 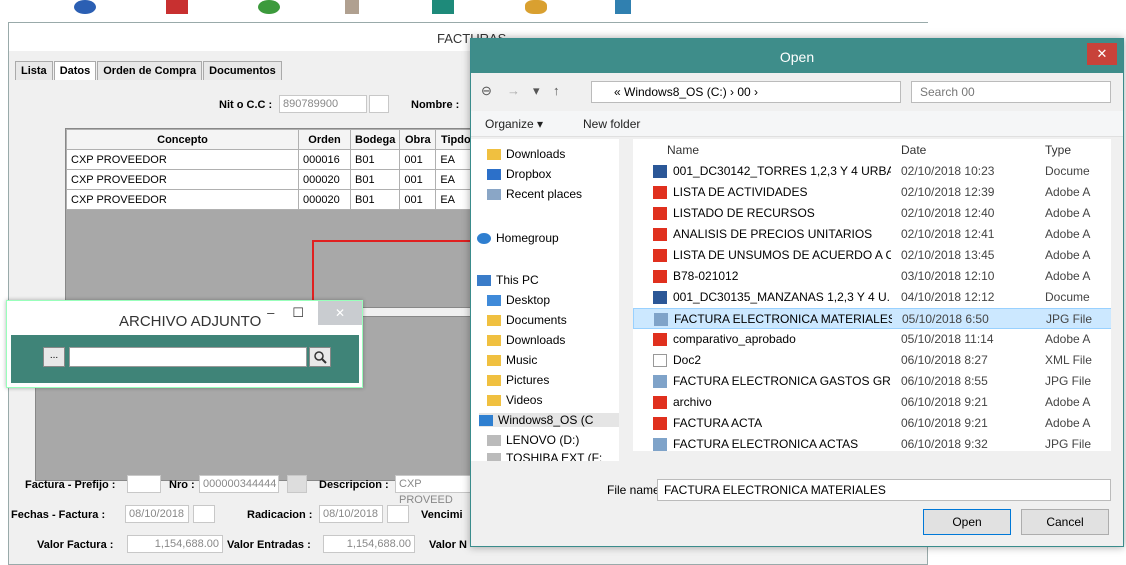 I want to click on nav-item-pictures: Pictures, so click(x=518, y=380).